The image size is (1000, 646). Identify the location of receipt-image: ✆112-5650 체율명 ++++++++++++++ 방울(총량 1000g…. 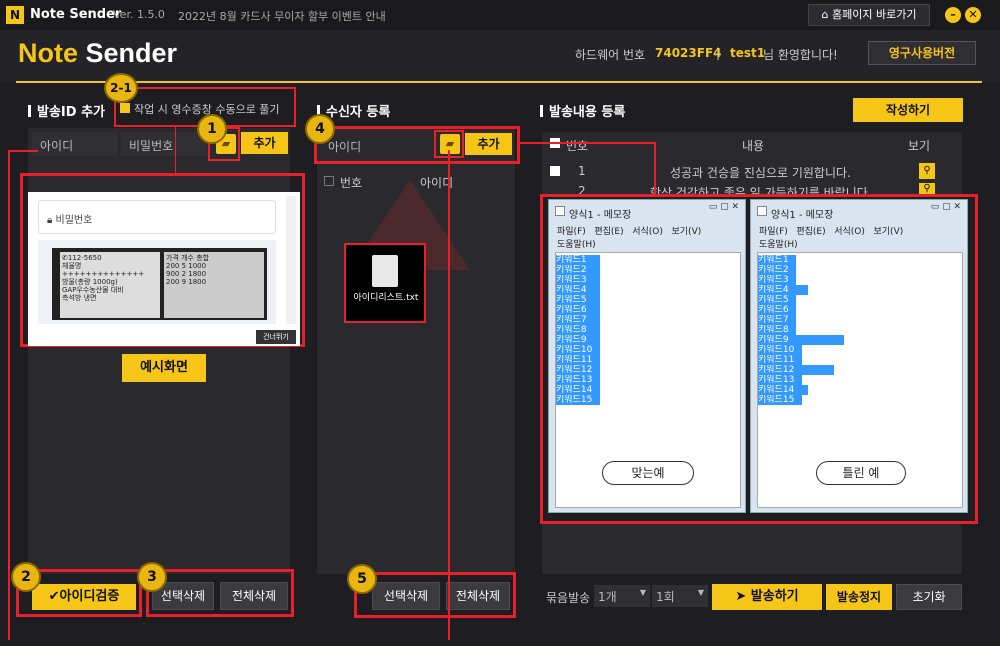
(159, 284).